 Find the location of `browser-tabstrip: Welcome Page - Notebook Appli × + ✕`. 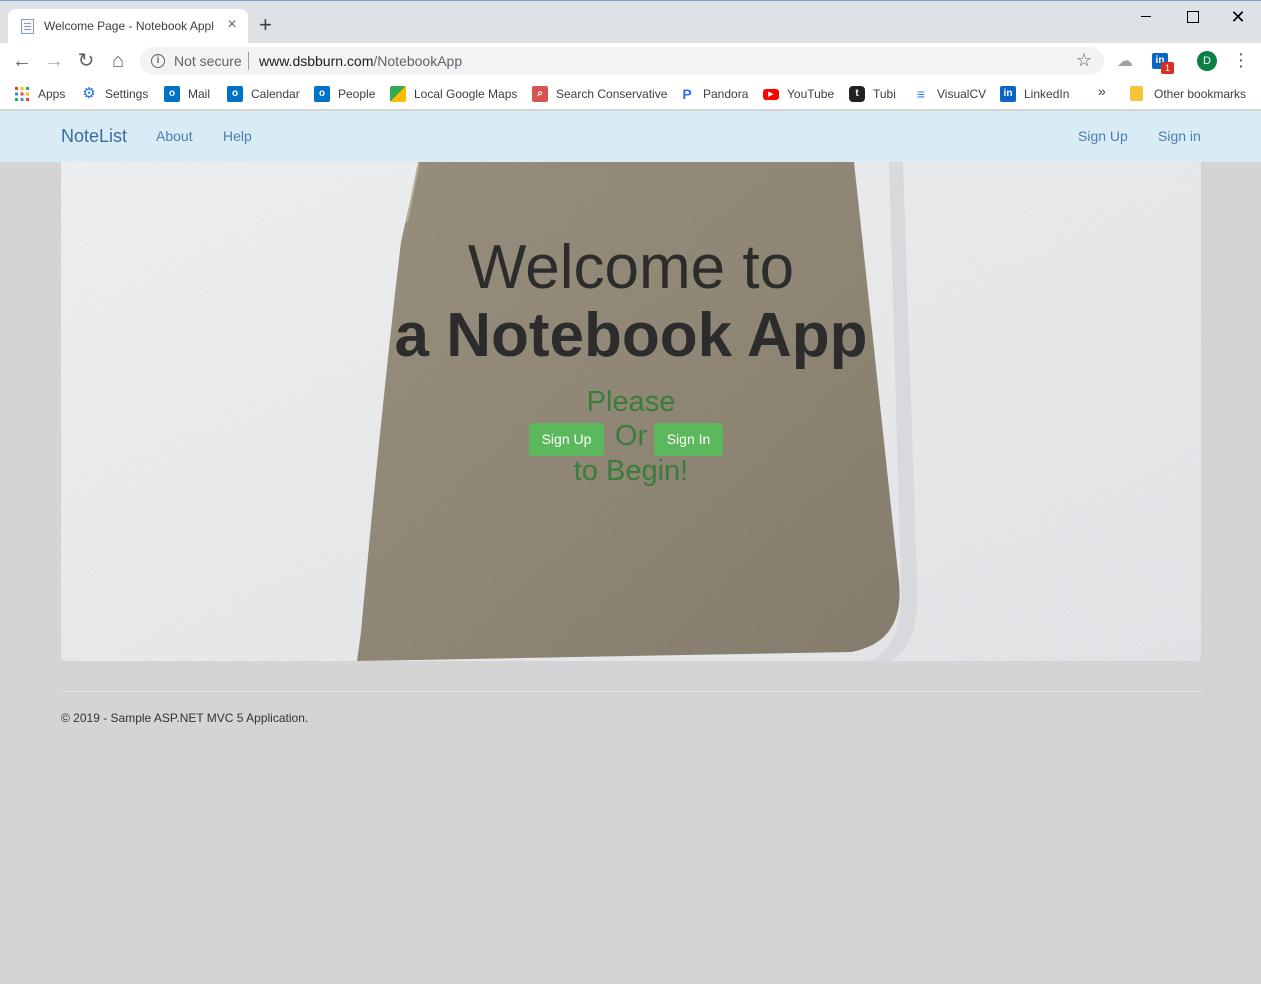

browser-tabstrip: Welcome Page - Notebook Appli × + ✕ is located at coordinates (630, 22).